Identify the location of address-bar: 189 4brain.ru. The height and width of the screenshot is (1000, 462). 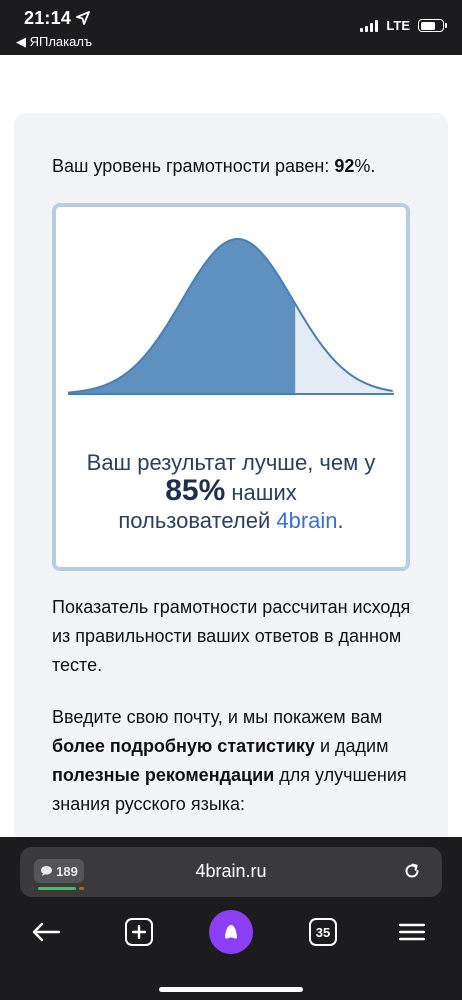
(231, 872).